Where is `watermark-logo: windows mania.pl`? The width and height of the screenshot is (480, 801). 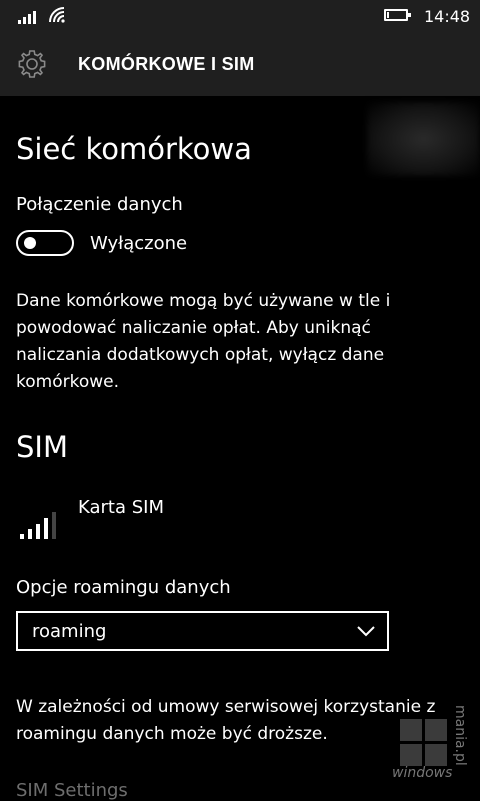 watermark-logo: windows mania.pl is located at coordinates (434, 750).